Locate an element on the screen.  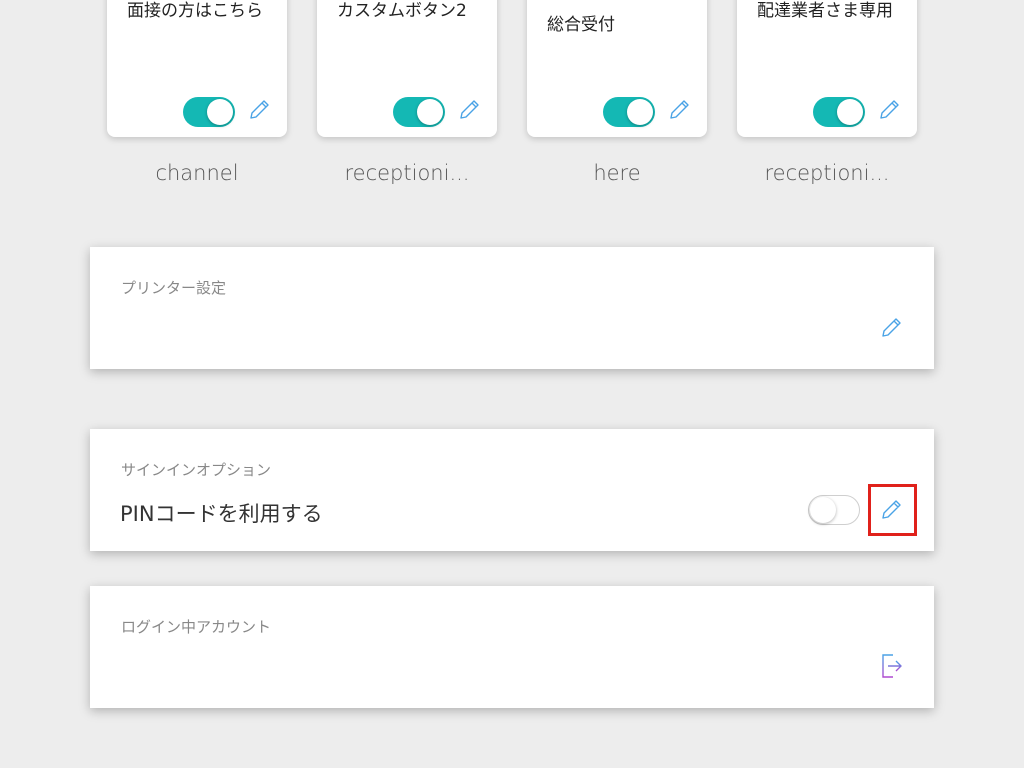
button-card-channel: channel is located at coordinates (197, 173).